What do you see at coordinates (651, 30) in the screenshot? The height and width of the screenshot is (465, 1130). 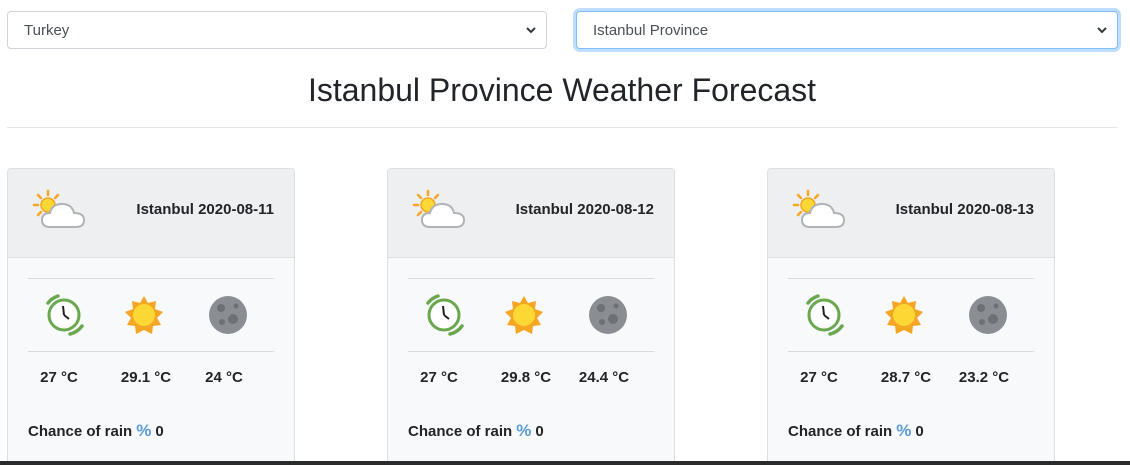 I see `province-select-value: Istanbul Province` at bounding box center [651, 30].